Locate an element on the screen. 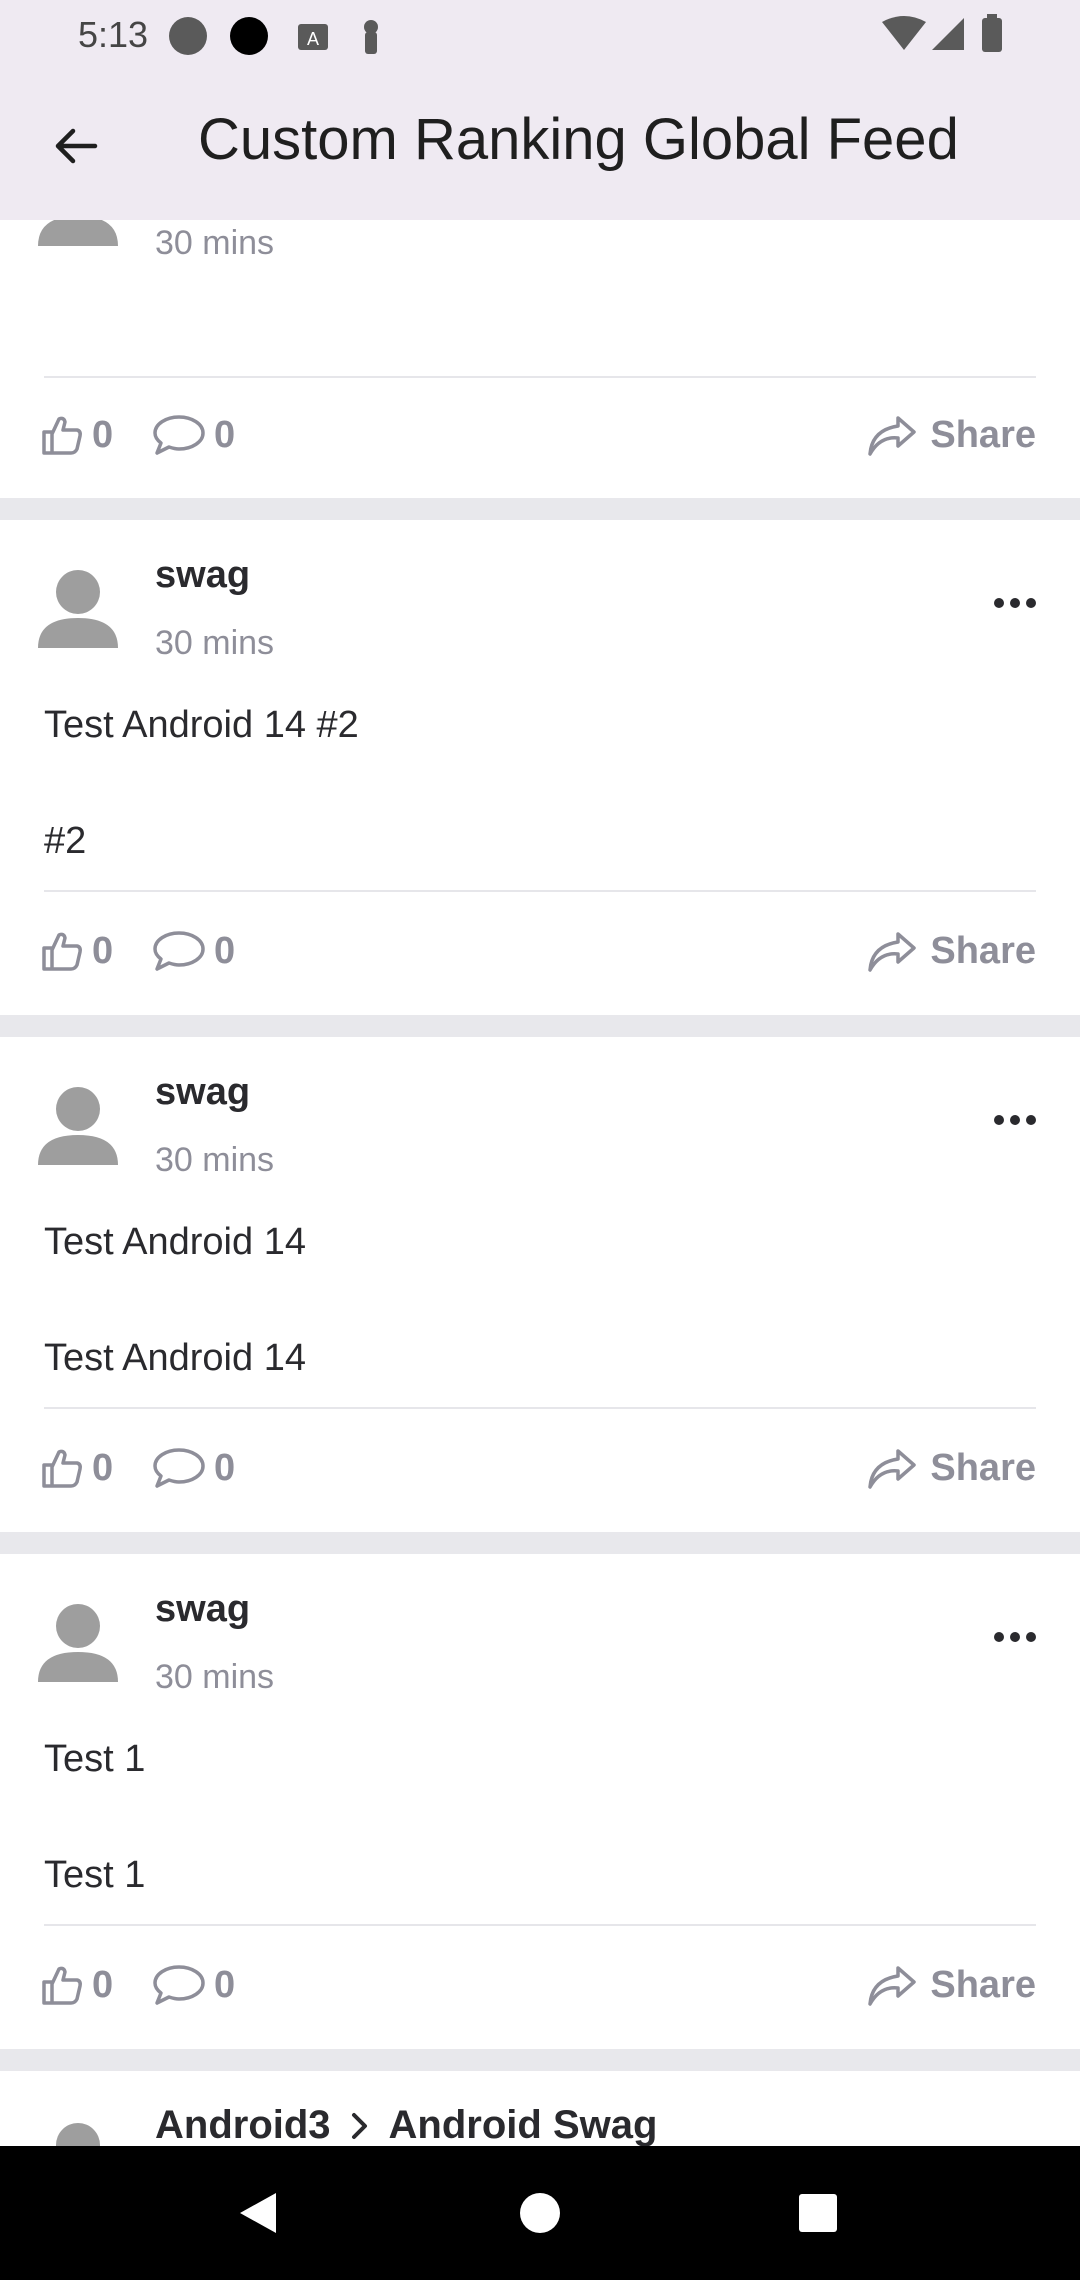 The image size is (1080, 2280). app-bar: Custom Ranking Global Feed is located at coordinates (540, 145).